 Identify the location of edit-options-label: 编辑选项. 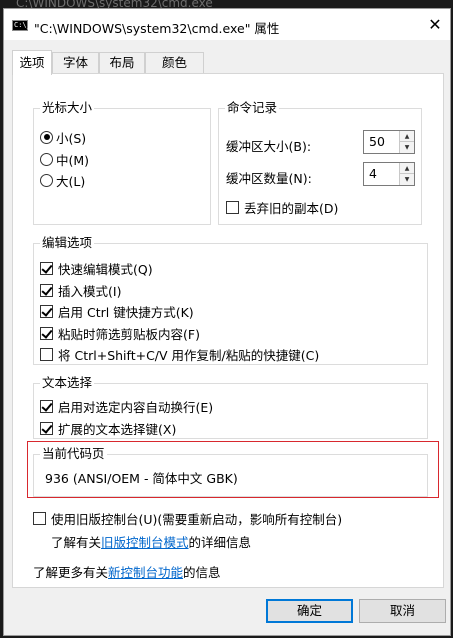
(67, 243).